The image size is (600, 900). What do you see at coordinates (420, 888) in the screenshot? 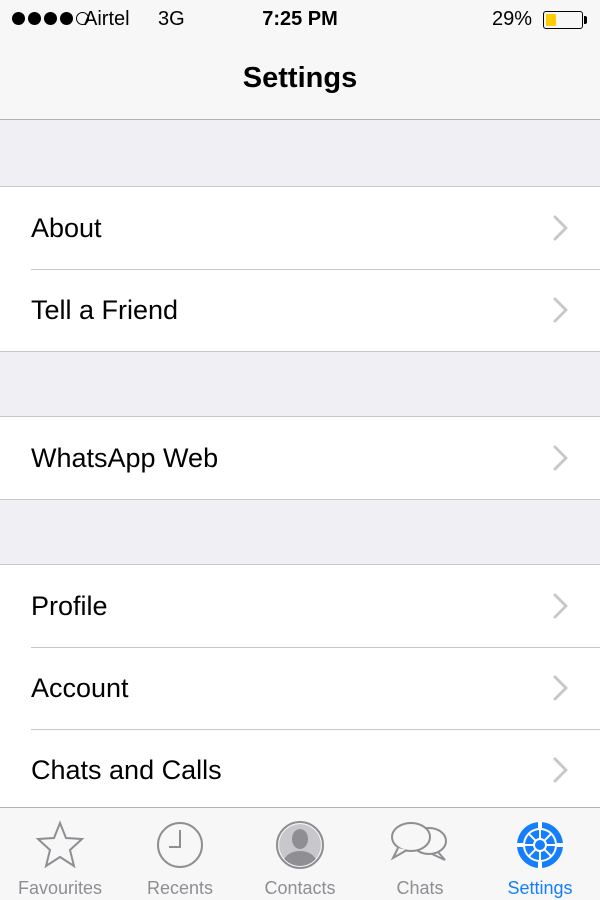
I see `tab-label: Chats` at bounding box center [420, 888].